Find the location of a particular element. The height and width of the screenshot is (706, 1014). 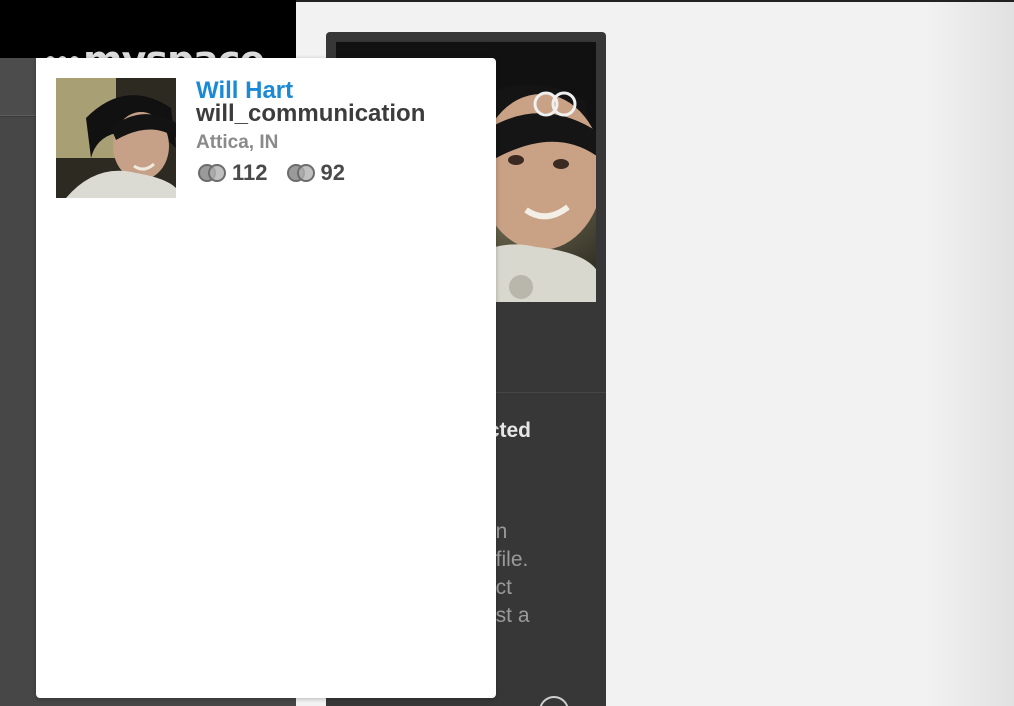

message-line: an is located at coordinates (534, 532).